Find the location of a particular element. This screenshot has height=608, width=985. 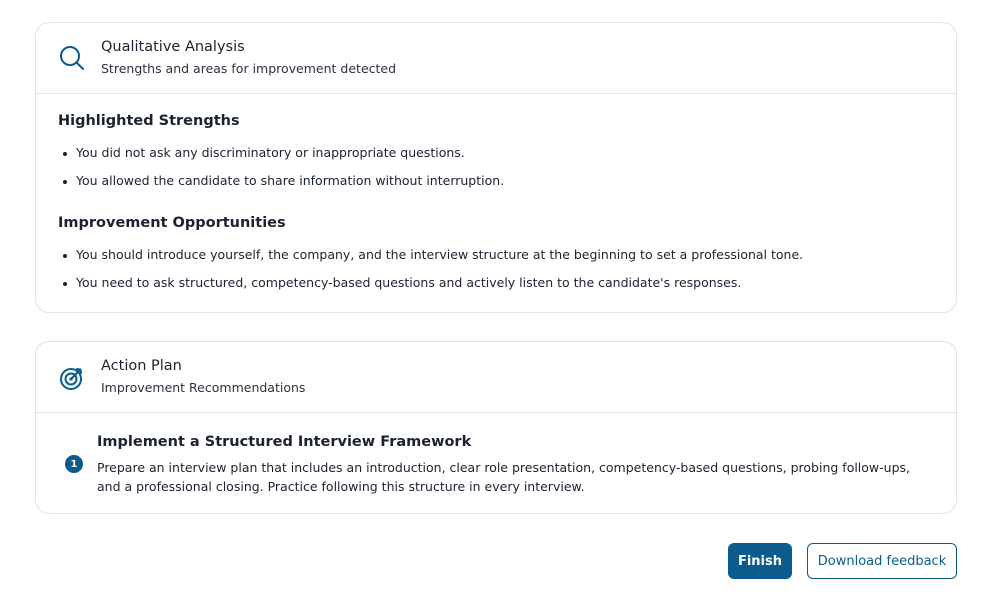

qualitative-analysis-title: Qualitative Analysis is located at coordinates (173, 47).